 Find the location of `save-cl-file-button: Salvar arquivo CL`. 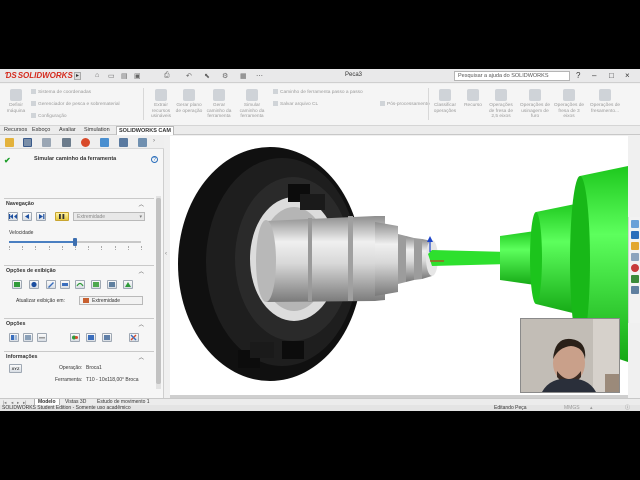

save-cl-file-button: Salvar arquivo CL is located at coordinates (295, 104).